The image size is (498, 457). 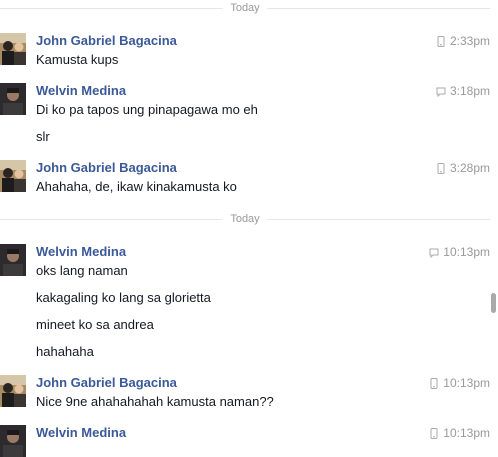 What do you see at coordinates (463, 91) in the screenshot?
I see `message-time: 3:18pm` at bounding box center [463, 91].